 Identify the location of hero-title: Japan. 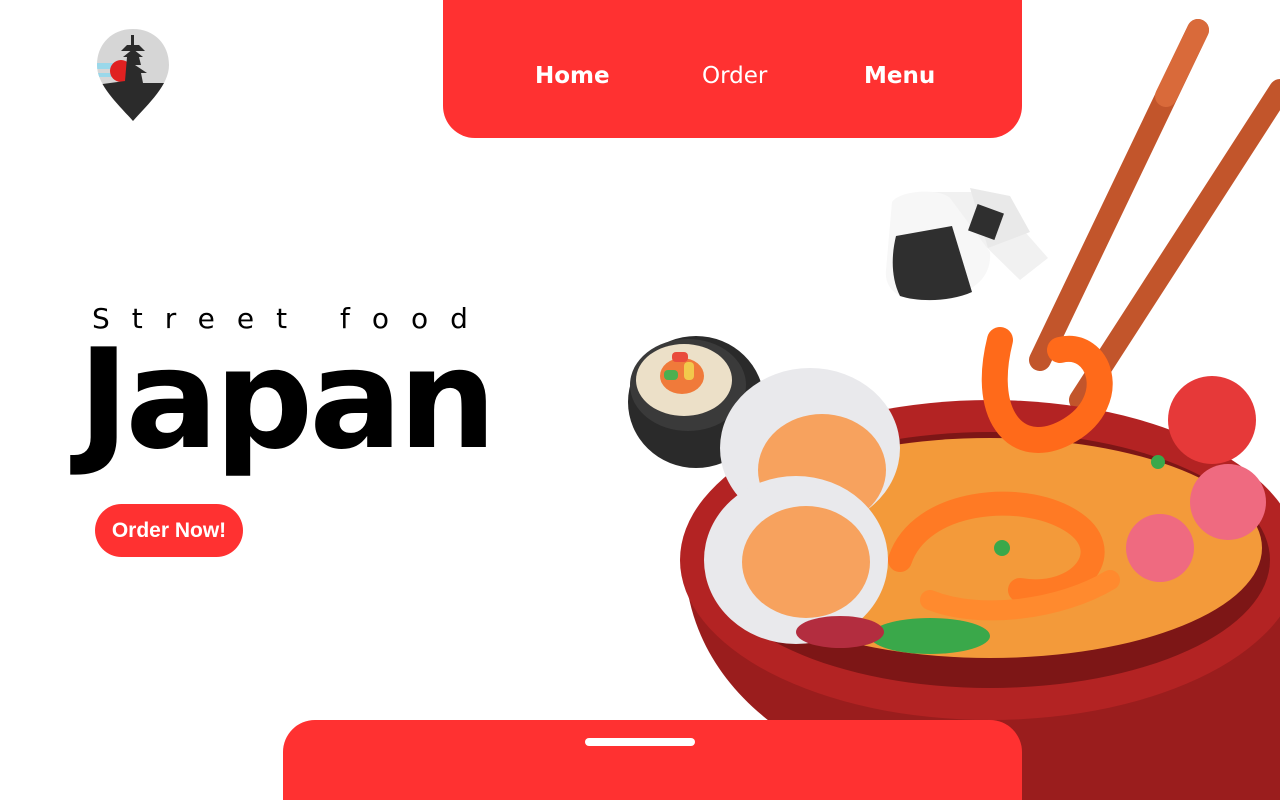
(287, 399).